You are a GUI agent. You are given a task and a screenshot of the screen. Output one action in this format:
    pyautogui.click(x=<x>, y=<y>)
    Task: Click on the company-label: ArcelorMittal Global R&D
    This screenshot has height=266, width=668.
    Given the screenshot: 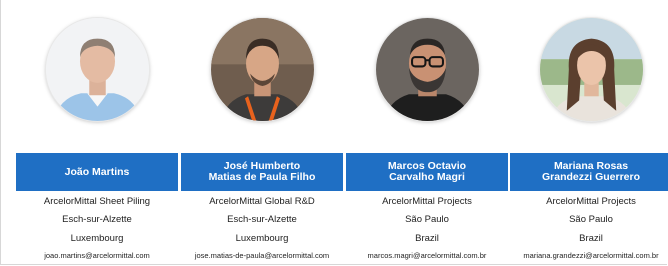 What is the action you would take?
    pyautogui.click(x=262, y=201)
    